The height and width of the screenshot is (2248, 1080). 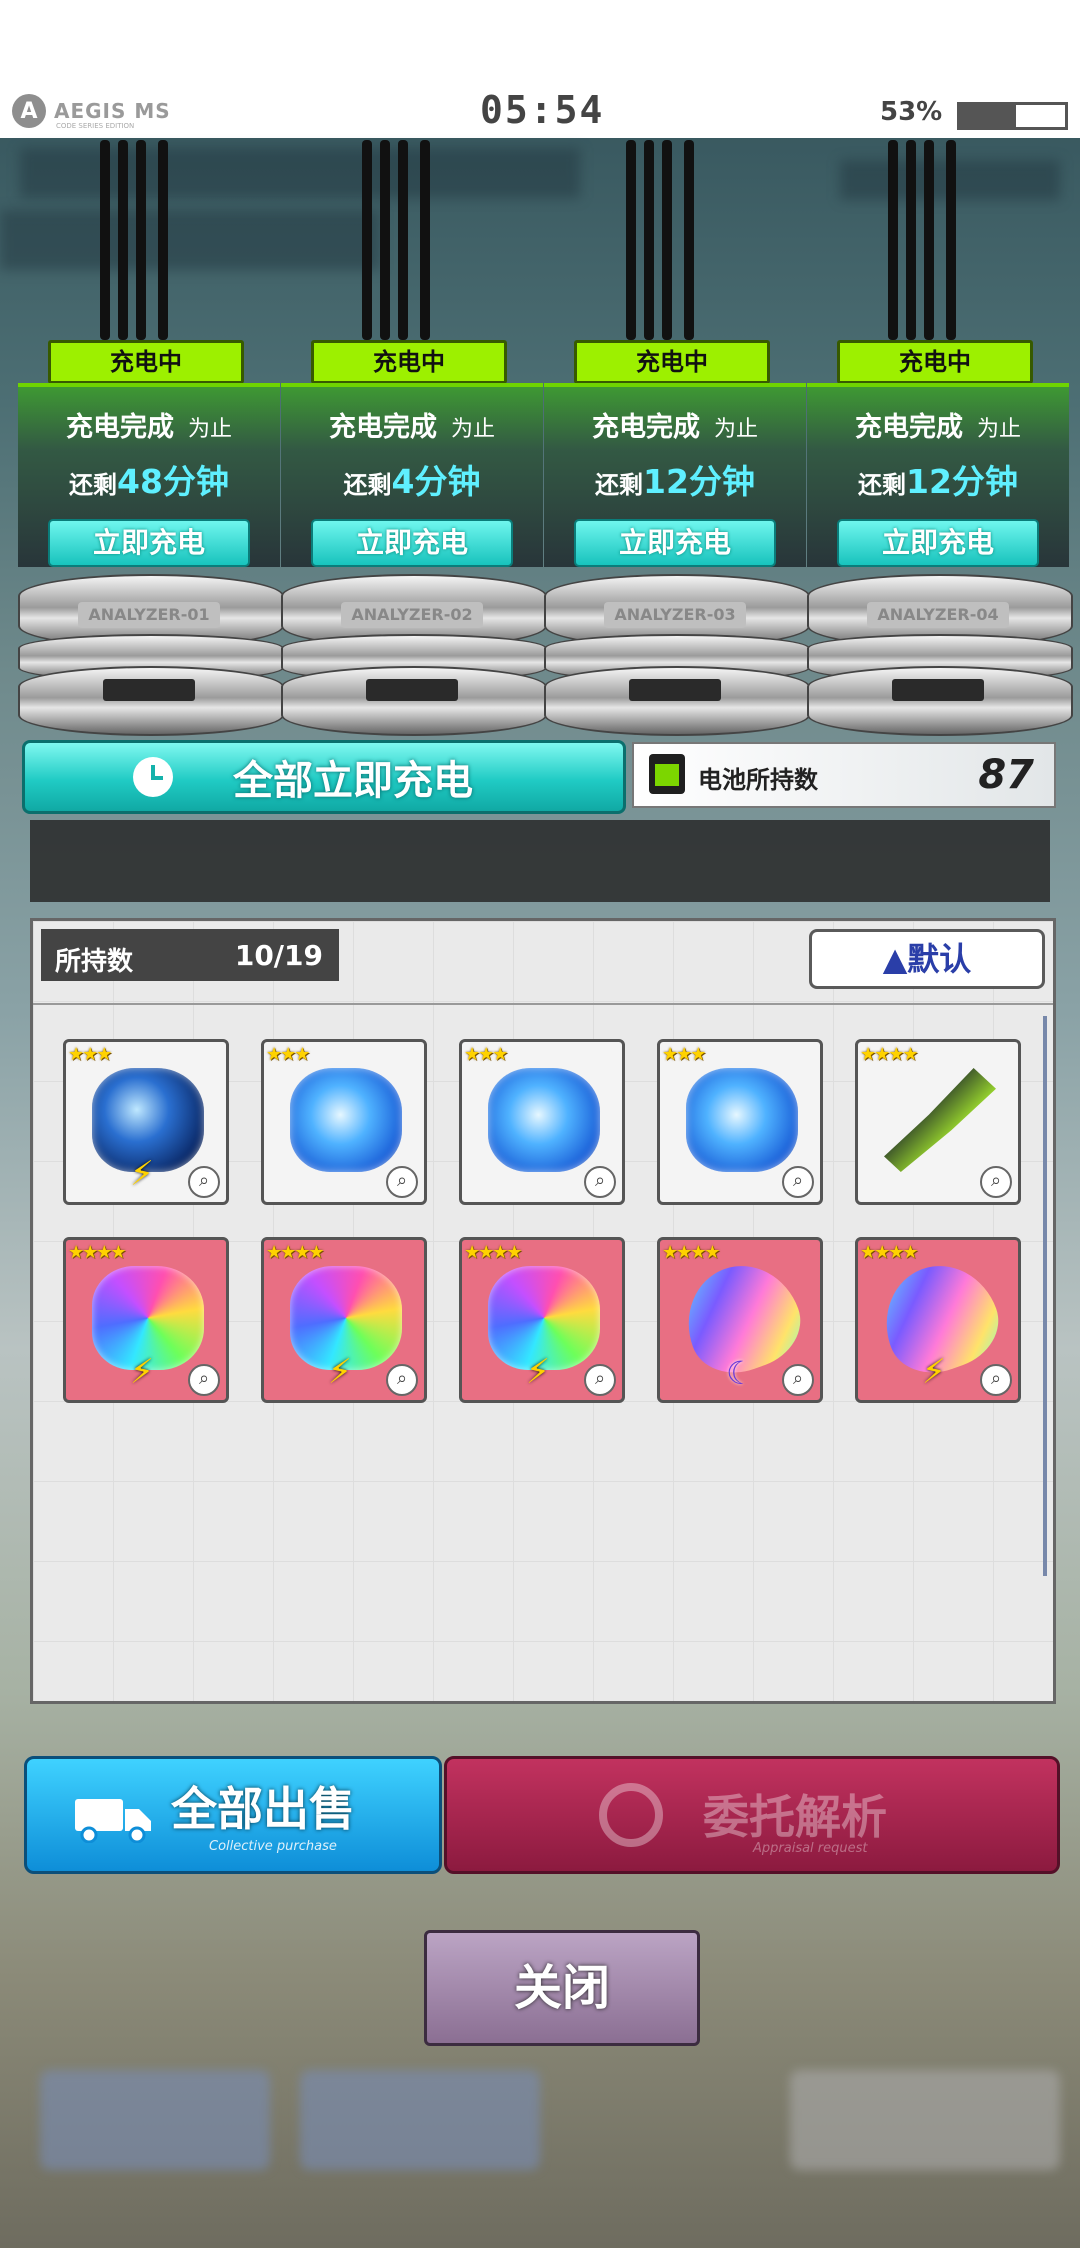 I want to click on battery-percent: 53%, so click(x=911, y=112).